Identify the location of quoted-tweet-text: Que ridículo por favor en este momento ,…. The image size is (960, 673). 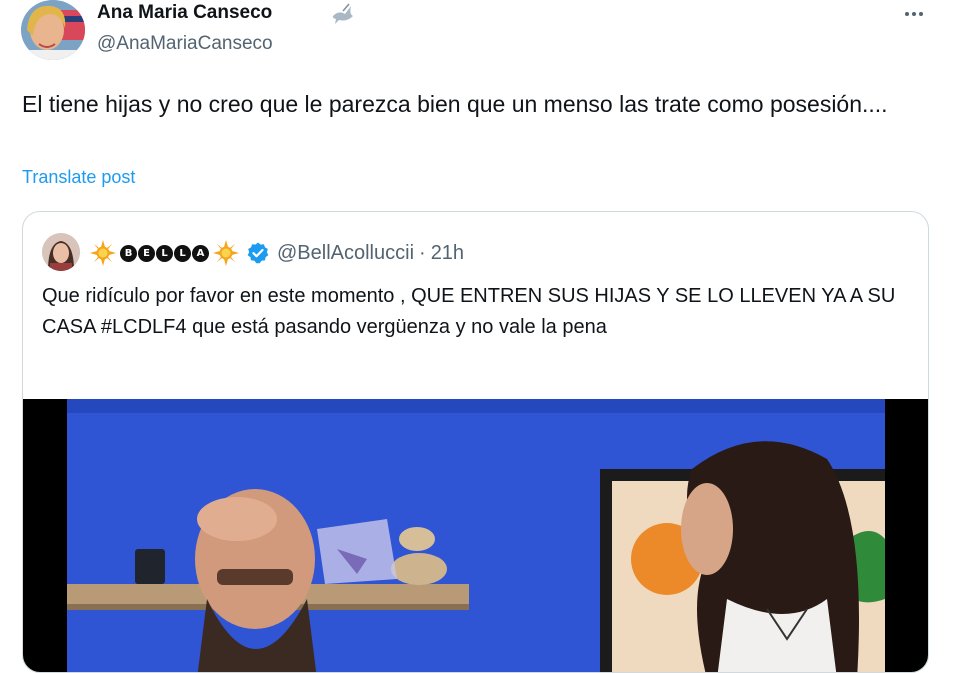
(469, 311).